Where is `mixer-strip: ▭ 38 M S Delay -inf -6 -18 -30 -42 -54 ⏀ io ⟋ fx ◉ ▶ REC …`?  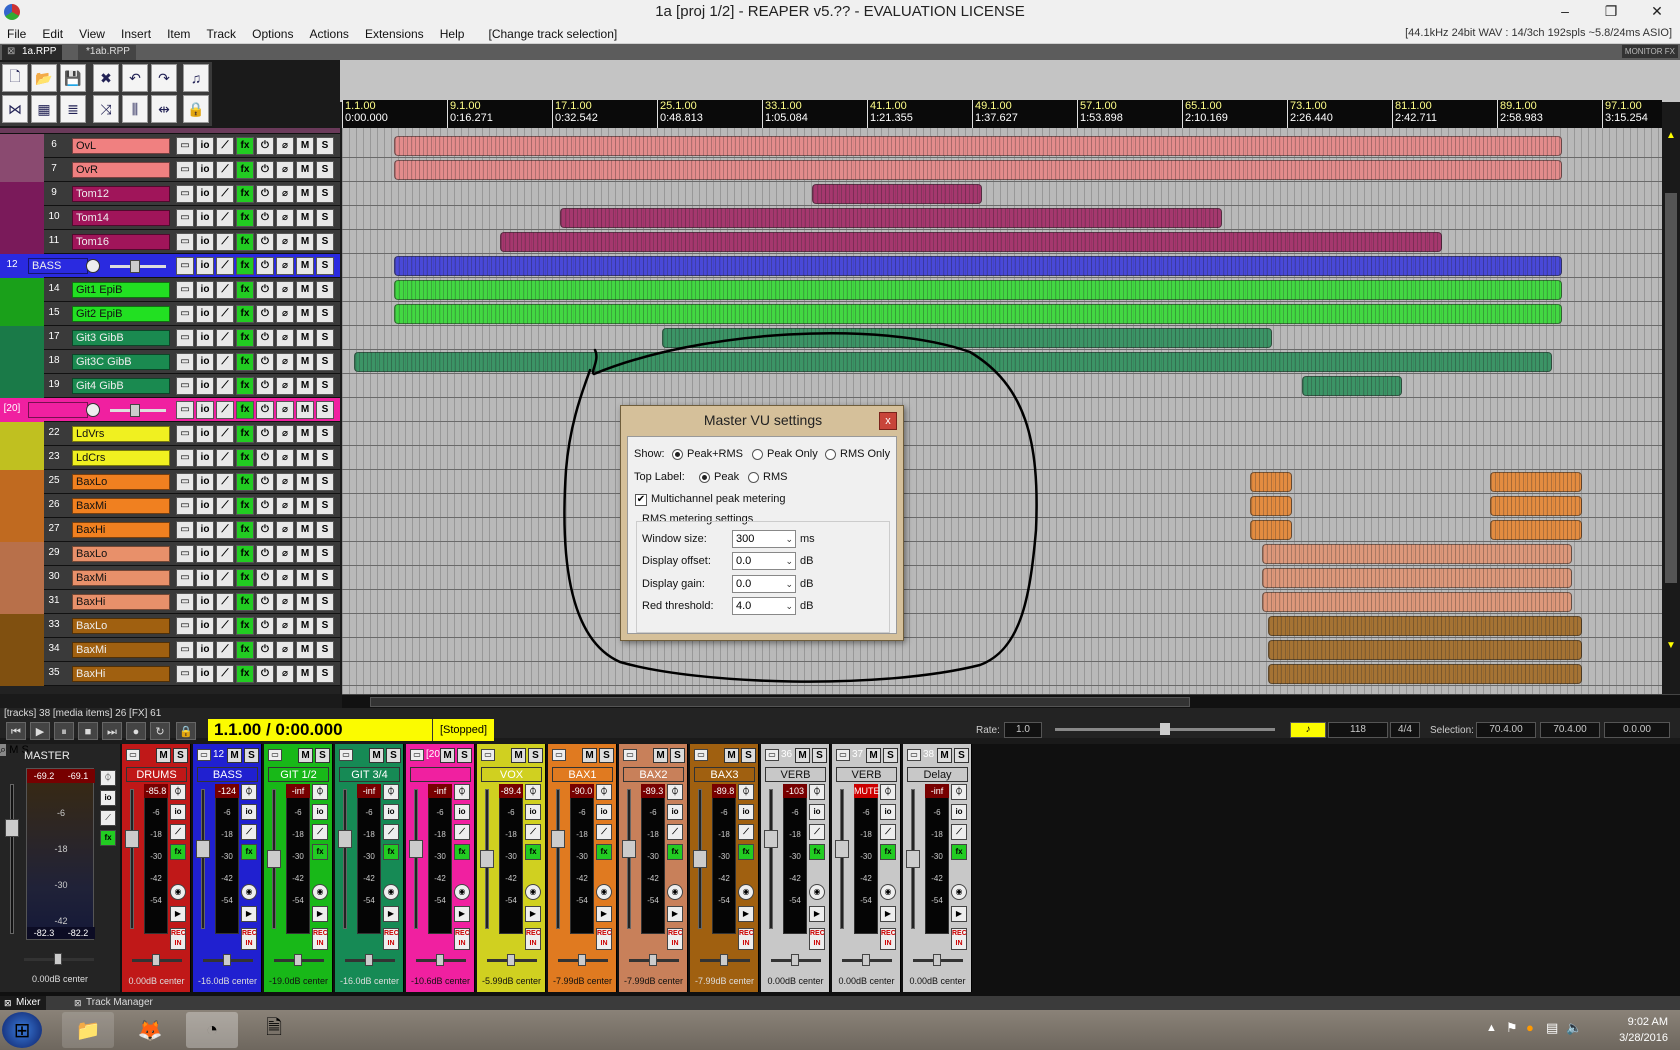 mixer-strip: ▭ 38 M S Delay -inf -6 -18 -30 -42 -54 ⏀ io ⟋ fx ◉ ▶ REC … is located at coordinates (937, 868).